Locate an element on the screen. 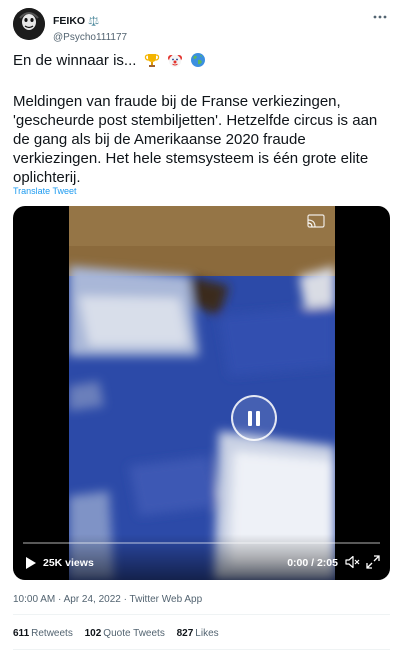  likes-count: 827 is located at coordinates (185, 633).